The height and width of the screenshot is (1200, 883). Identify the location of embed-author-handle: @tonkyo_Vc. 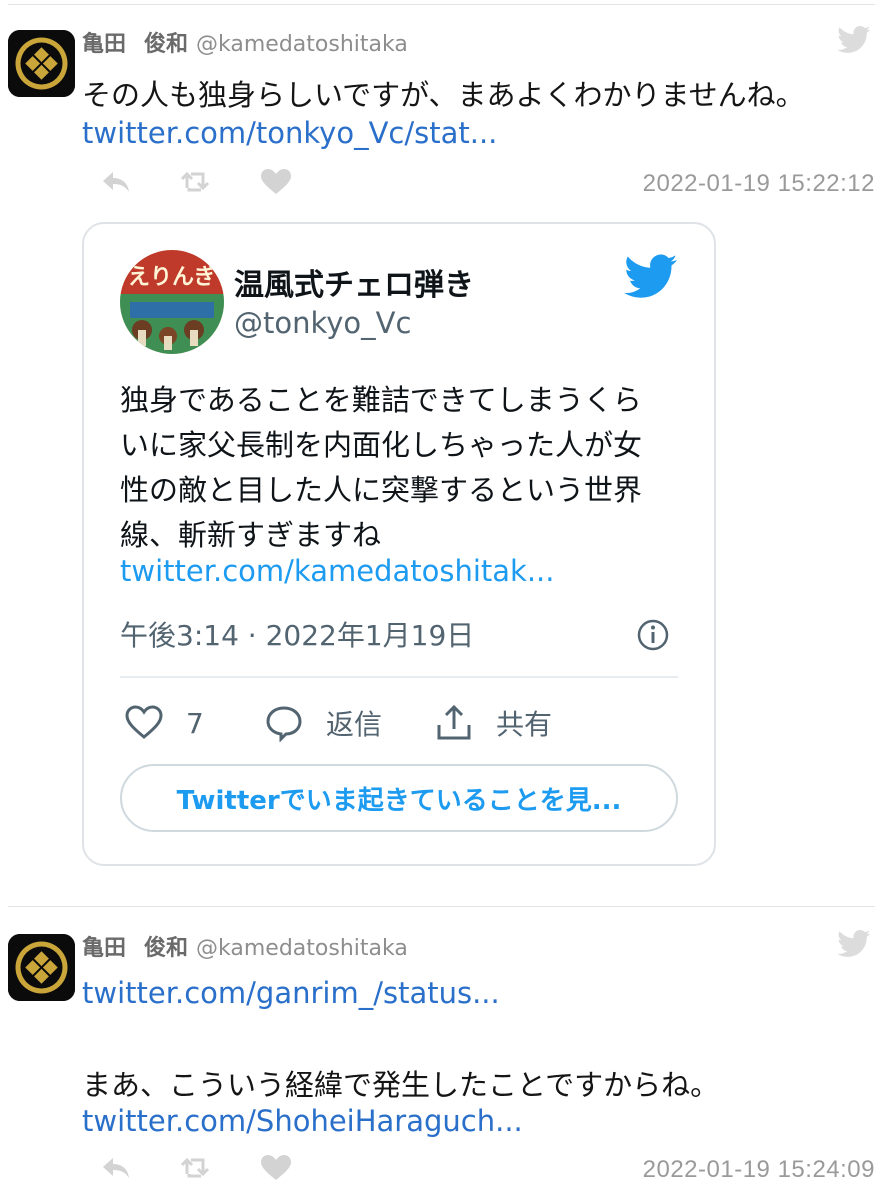
(322, 323).